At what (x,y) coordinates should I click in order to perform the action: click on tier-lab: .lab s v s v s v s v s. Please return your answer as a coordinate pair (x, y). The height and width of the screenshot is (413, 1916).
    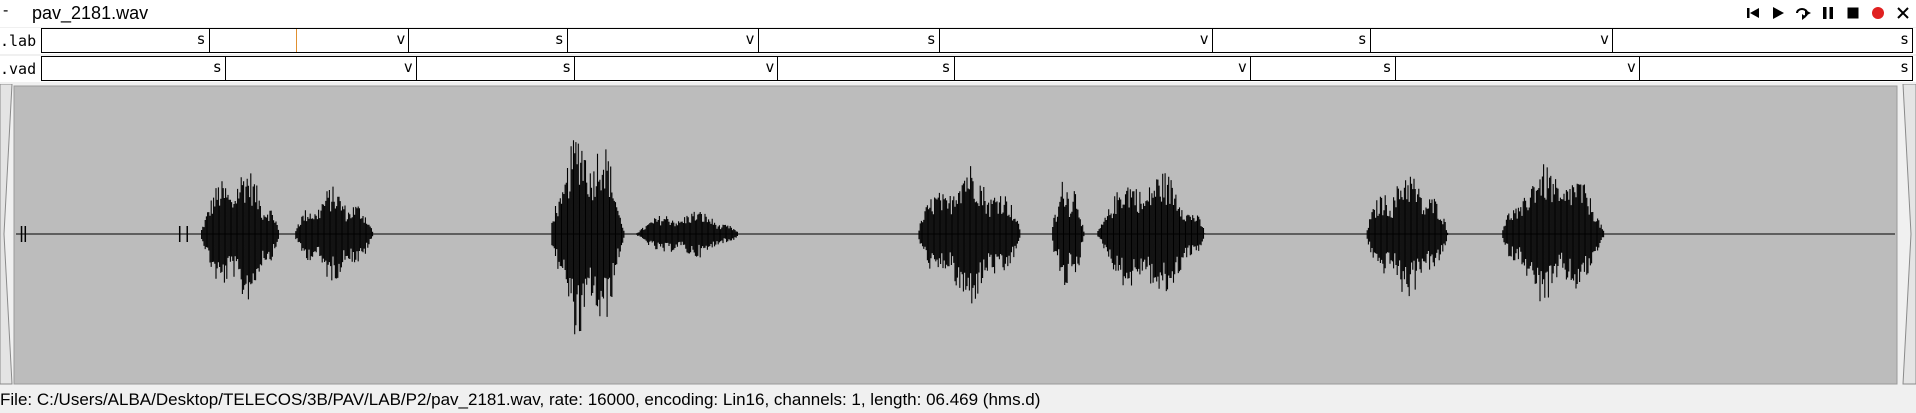
    Looking at the image, I should click on (958, 41).